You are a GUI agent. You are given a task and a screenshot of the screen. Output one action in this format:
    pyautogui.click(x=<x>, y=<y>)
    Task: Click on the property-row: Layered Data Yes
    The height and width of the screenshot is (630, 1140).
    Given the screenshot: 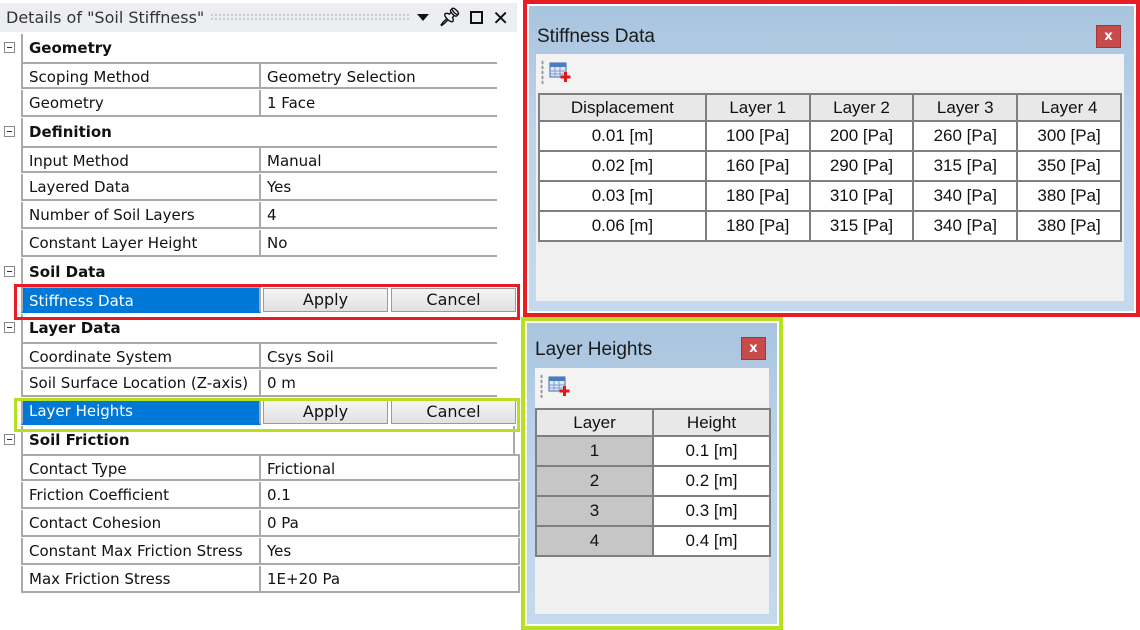 What is the action you would take?
    pyautogui.click(x=260, y=188)
    